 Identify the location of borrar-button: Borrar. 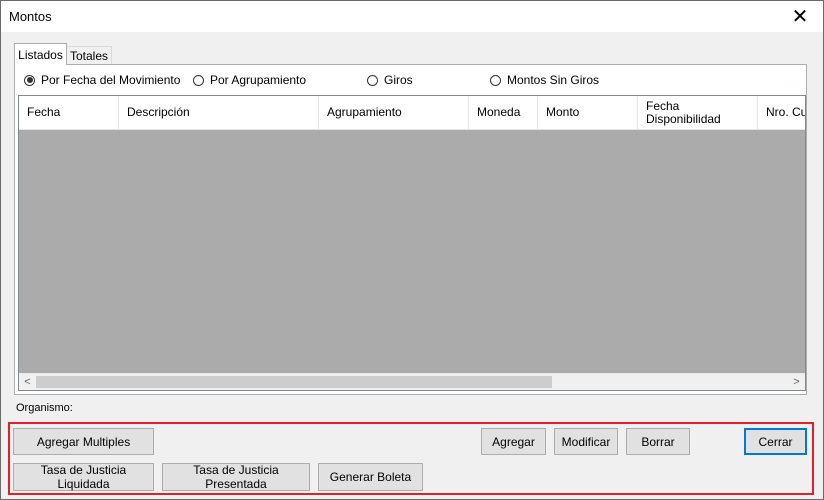
(658, 441).